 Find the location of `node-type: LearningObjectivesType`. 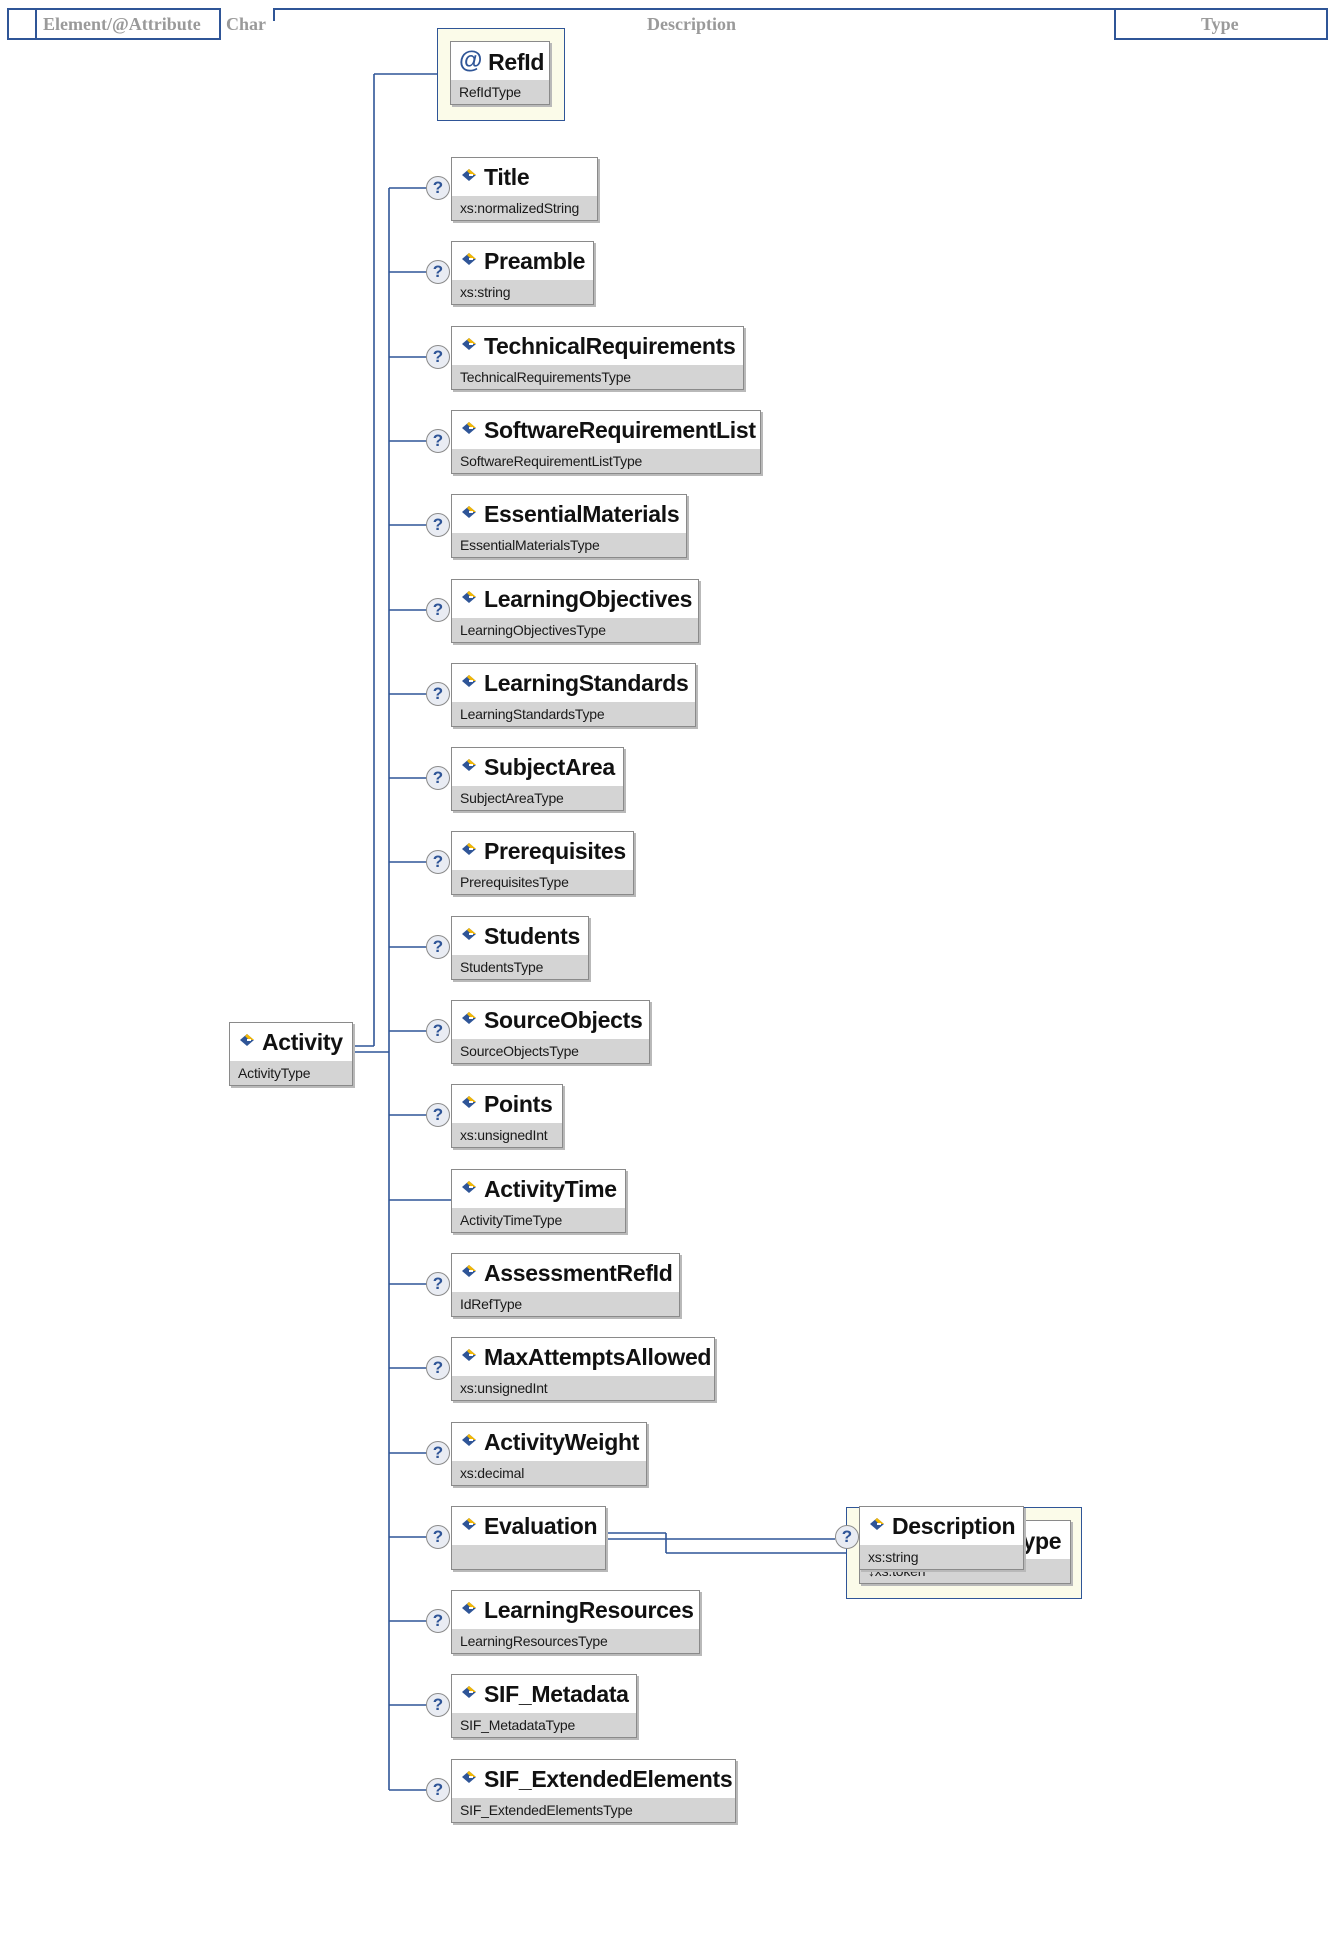

node-type: LearningObjectivesType is located at coordinates (575, 630).